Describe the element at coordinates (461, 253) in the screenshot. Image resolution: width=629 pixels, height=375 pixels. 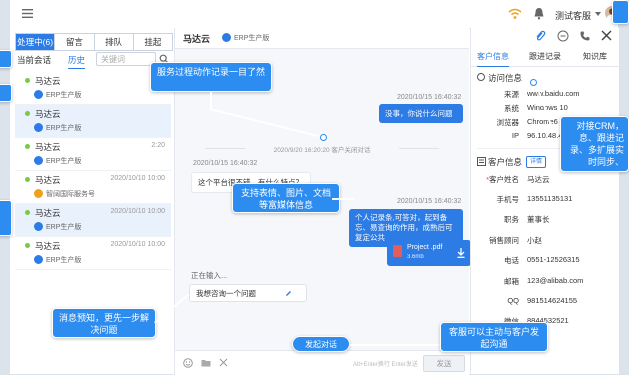
I see `download-icon` at that location.